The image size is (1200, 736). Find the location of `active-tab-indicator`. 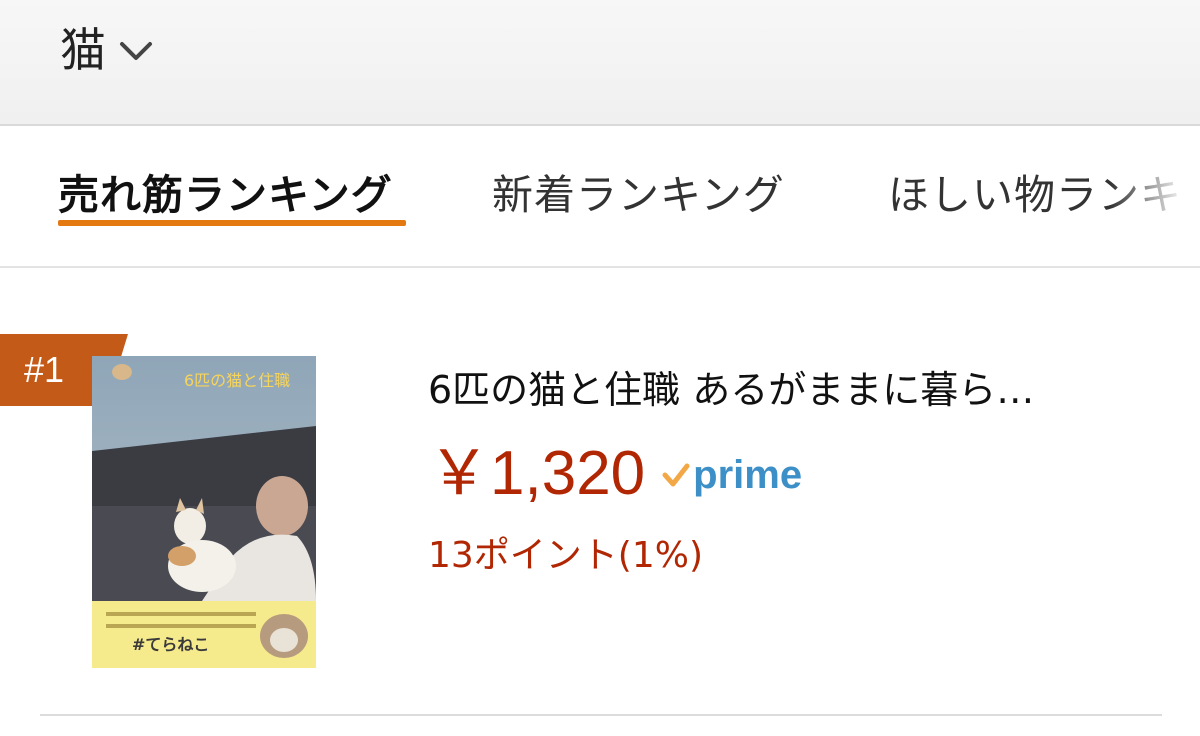

active-tab-indicator is located at coordinates (232, 223).